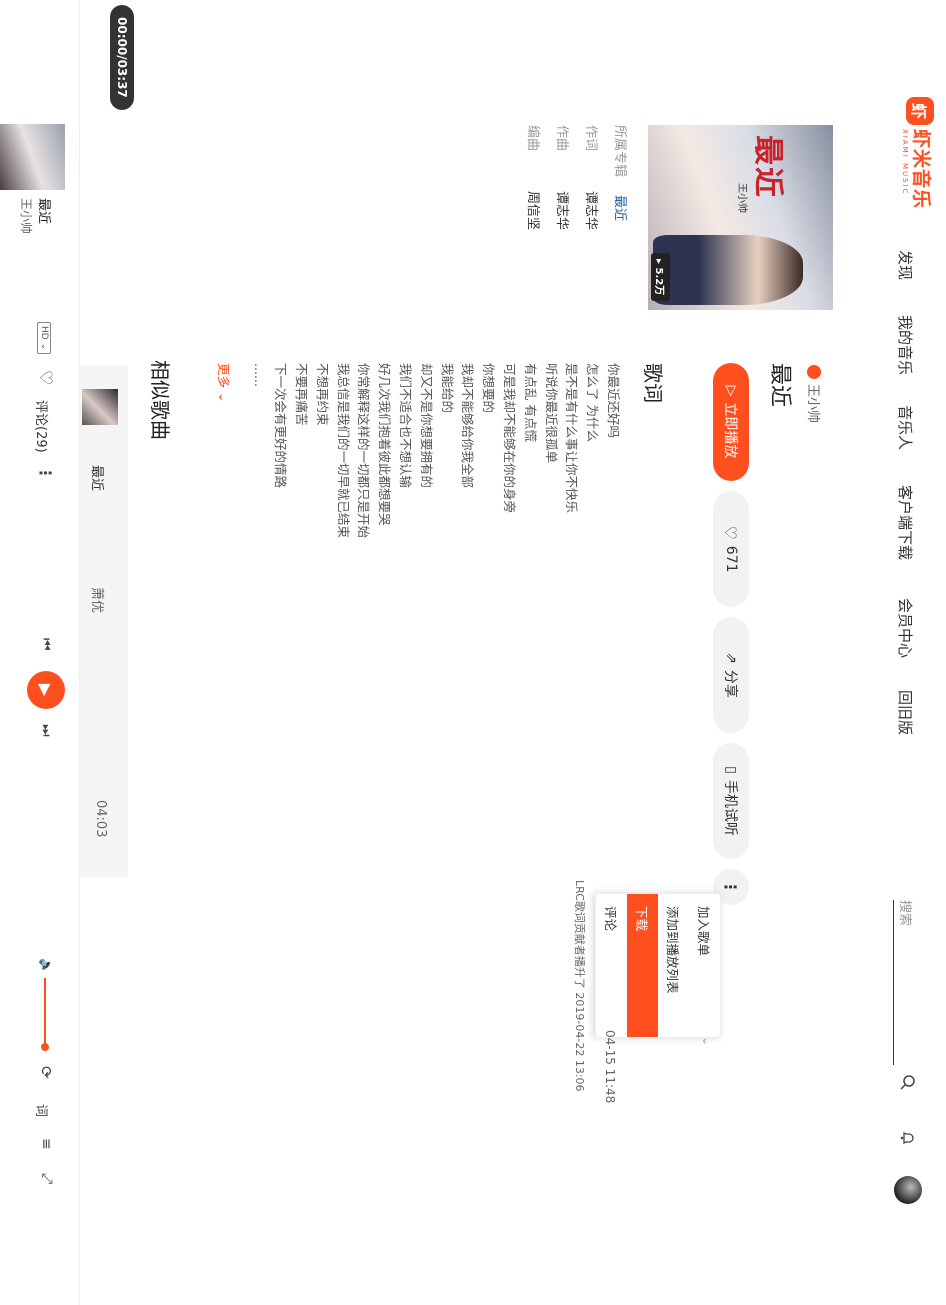 This screenshot has width=946, height=1305. I want to click on play-count: 5.2万, so click(658, 281).